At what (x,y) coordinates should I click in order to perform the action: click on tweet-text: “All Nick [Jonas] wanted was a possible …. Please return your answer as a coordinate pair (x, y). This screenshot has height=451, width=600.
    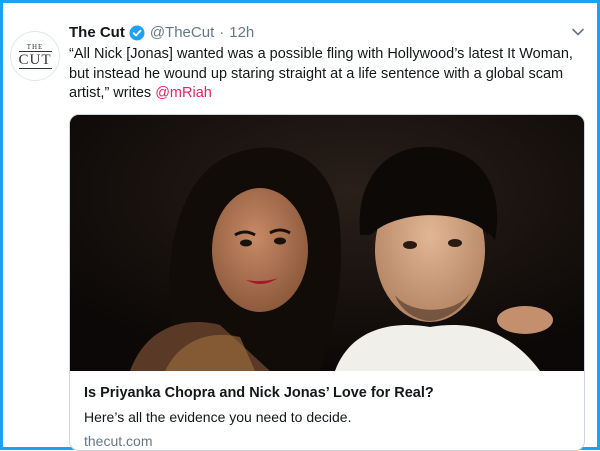
    Looking at the image, I should click on (329, 74).